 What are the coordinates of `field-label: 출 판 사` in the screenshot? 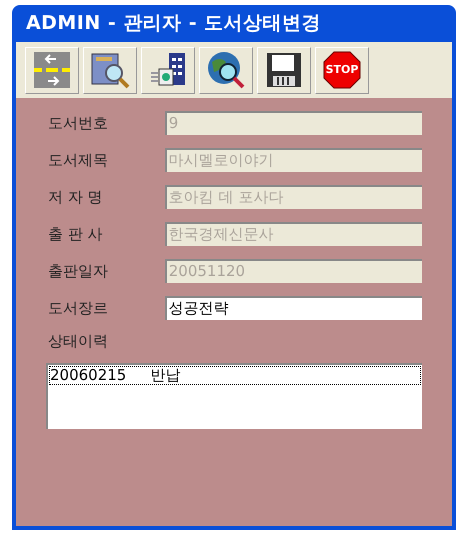 It's located at (76, 234).